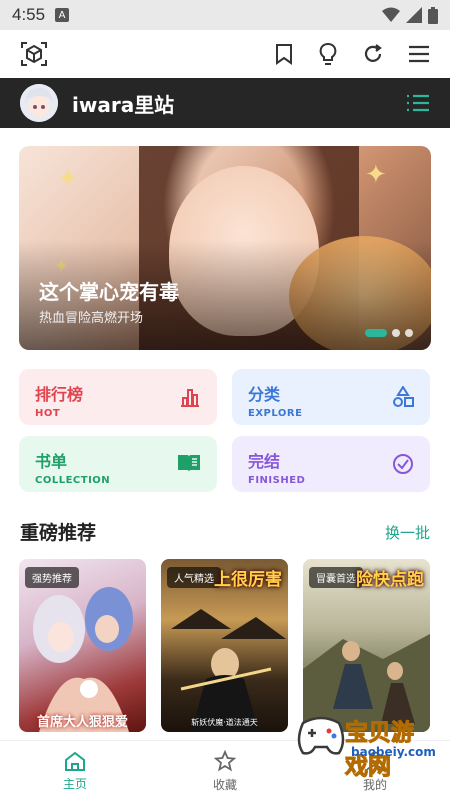  What do you see at coordinates (75, 761) in the screenshot?
I see `home-icon` at bounding box center [75, 761].